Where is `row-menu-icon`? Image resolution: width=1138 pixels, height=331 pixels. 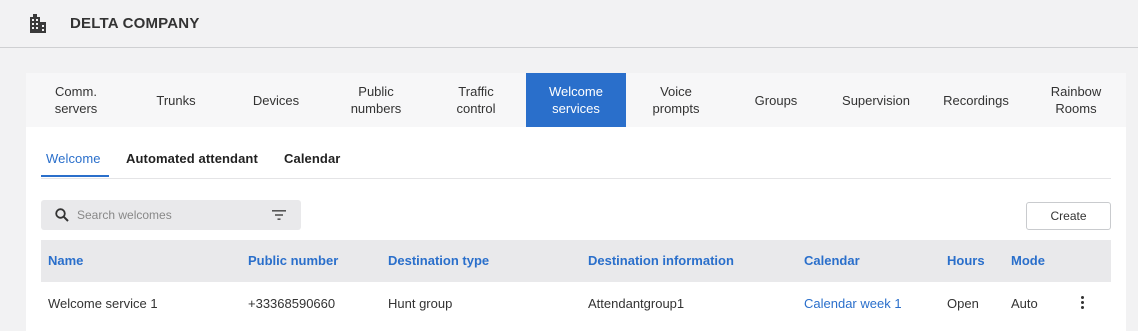
row-menu-icon is located at coordinates (1082, 303).